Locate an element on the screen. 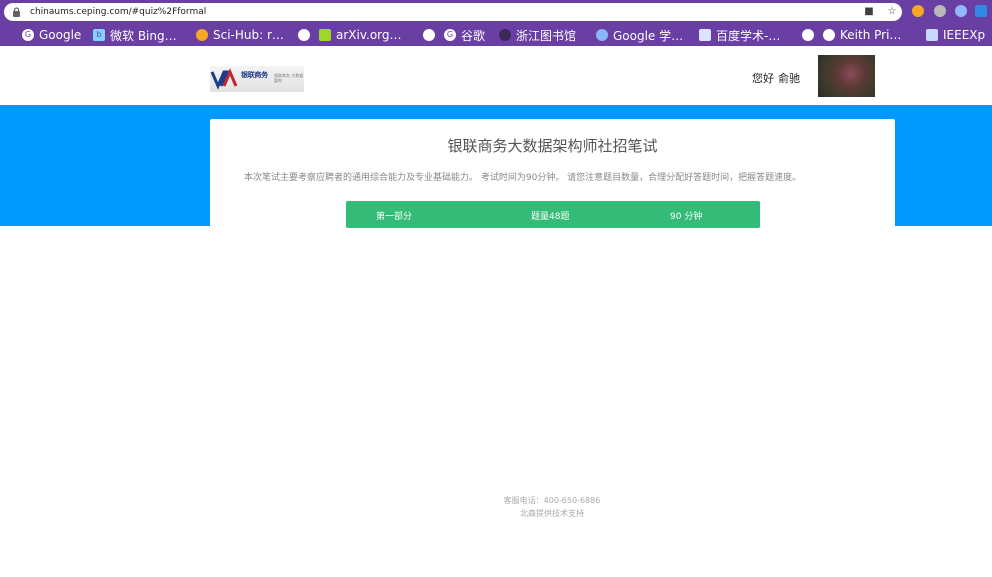 The height and width of the screenshot is (577, 992). bookmark-item: IEEEXp is located at coordinates (955, 35).